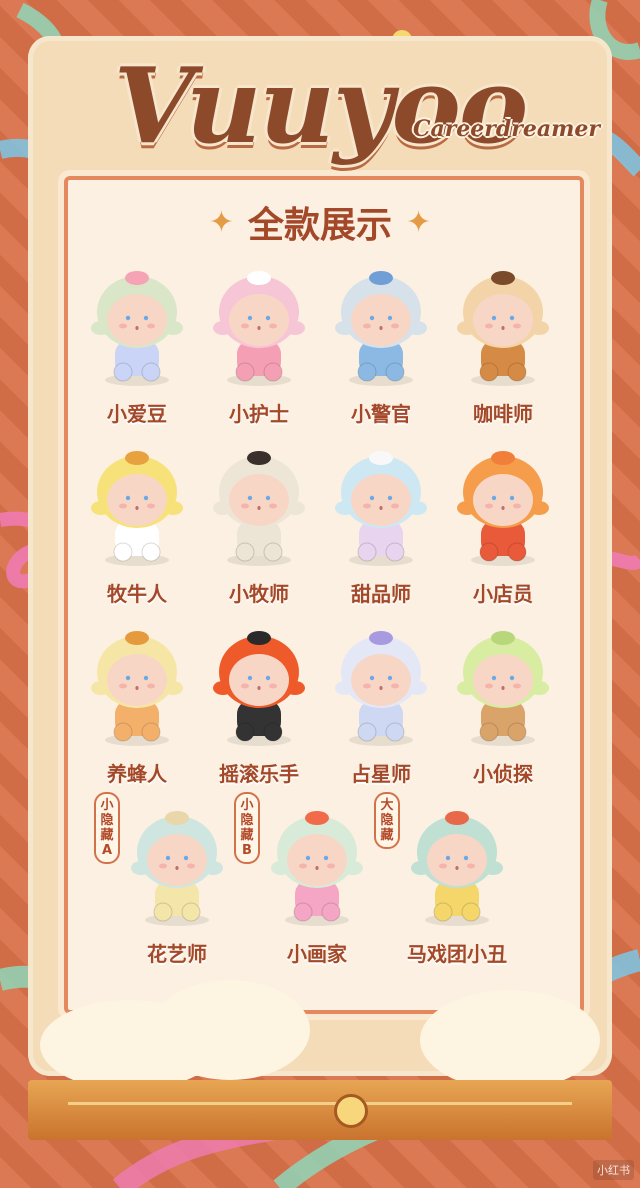 Image resolution: width=640 pixels, height=1188 pixels. I want to click on logo-text: Vuuyoo, so click(320, 105).